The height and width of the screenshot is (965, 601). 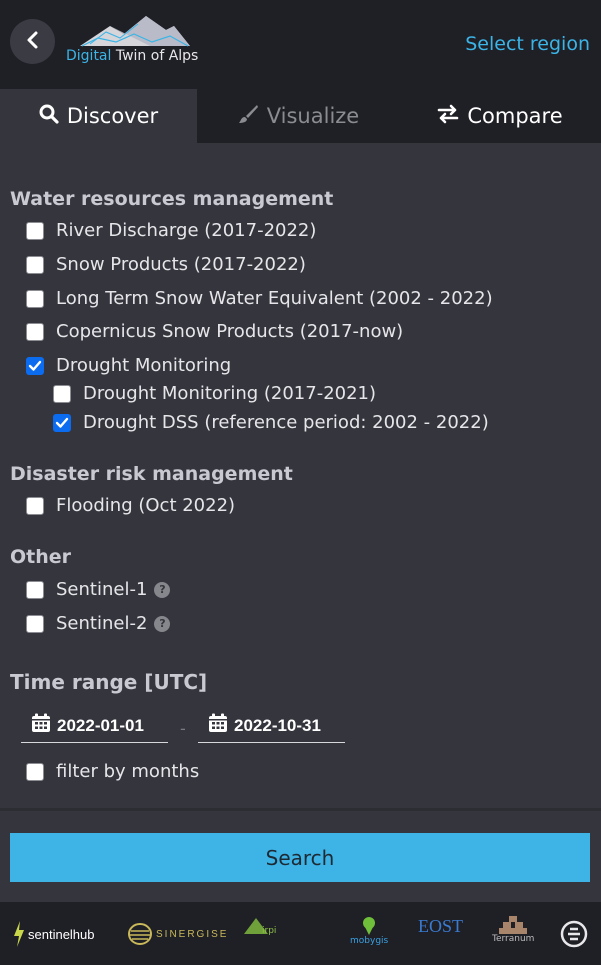 What do you see at coordinates (155, 56) in the screenshot?
I see `logo-word-rest: Twin of Alps` at bounding box center [155, 56].